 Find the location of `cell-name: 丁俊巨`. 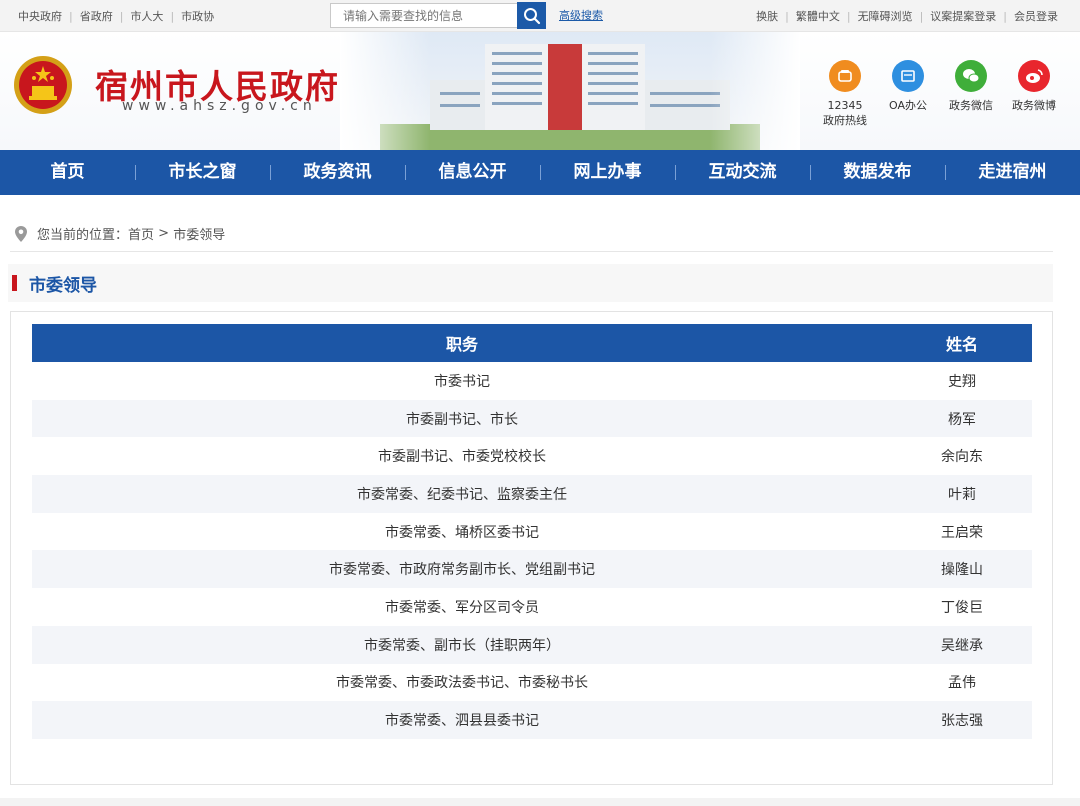

cell-name: 丁俊巨 is located at coordinates (962, 607).